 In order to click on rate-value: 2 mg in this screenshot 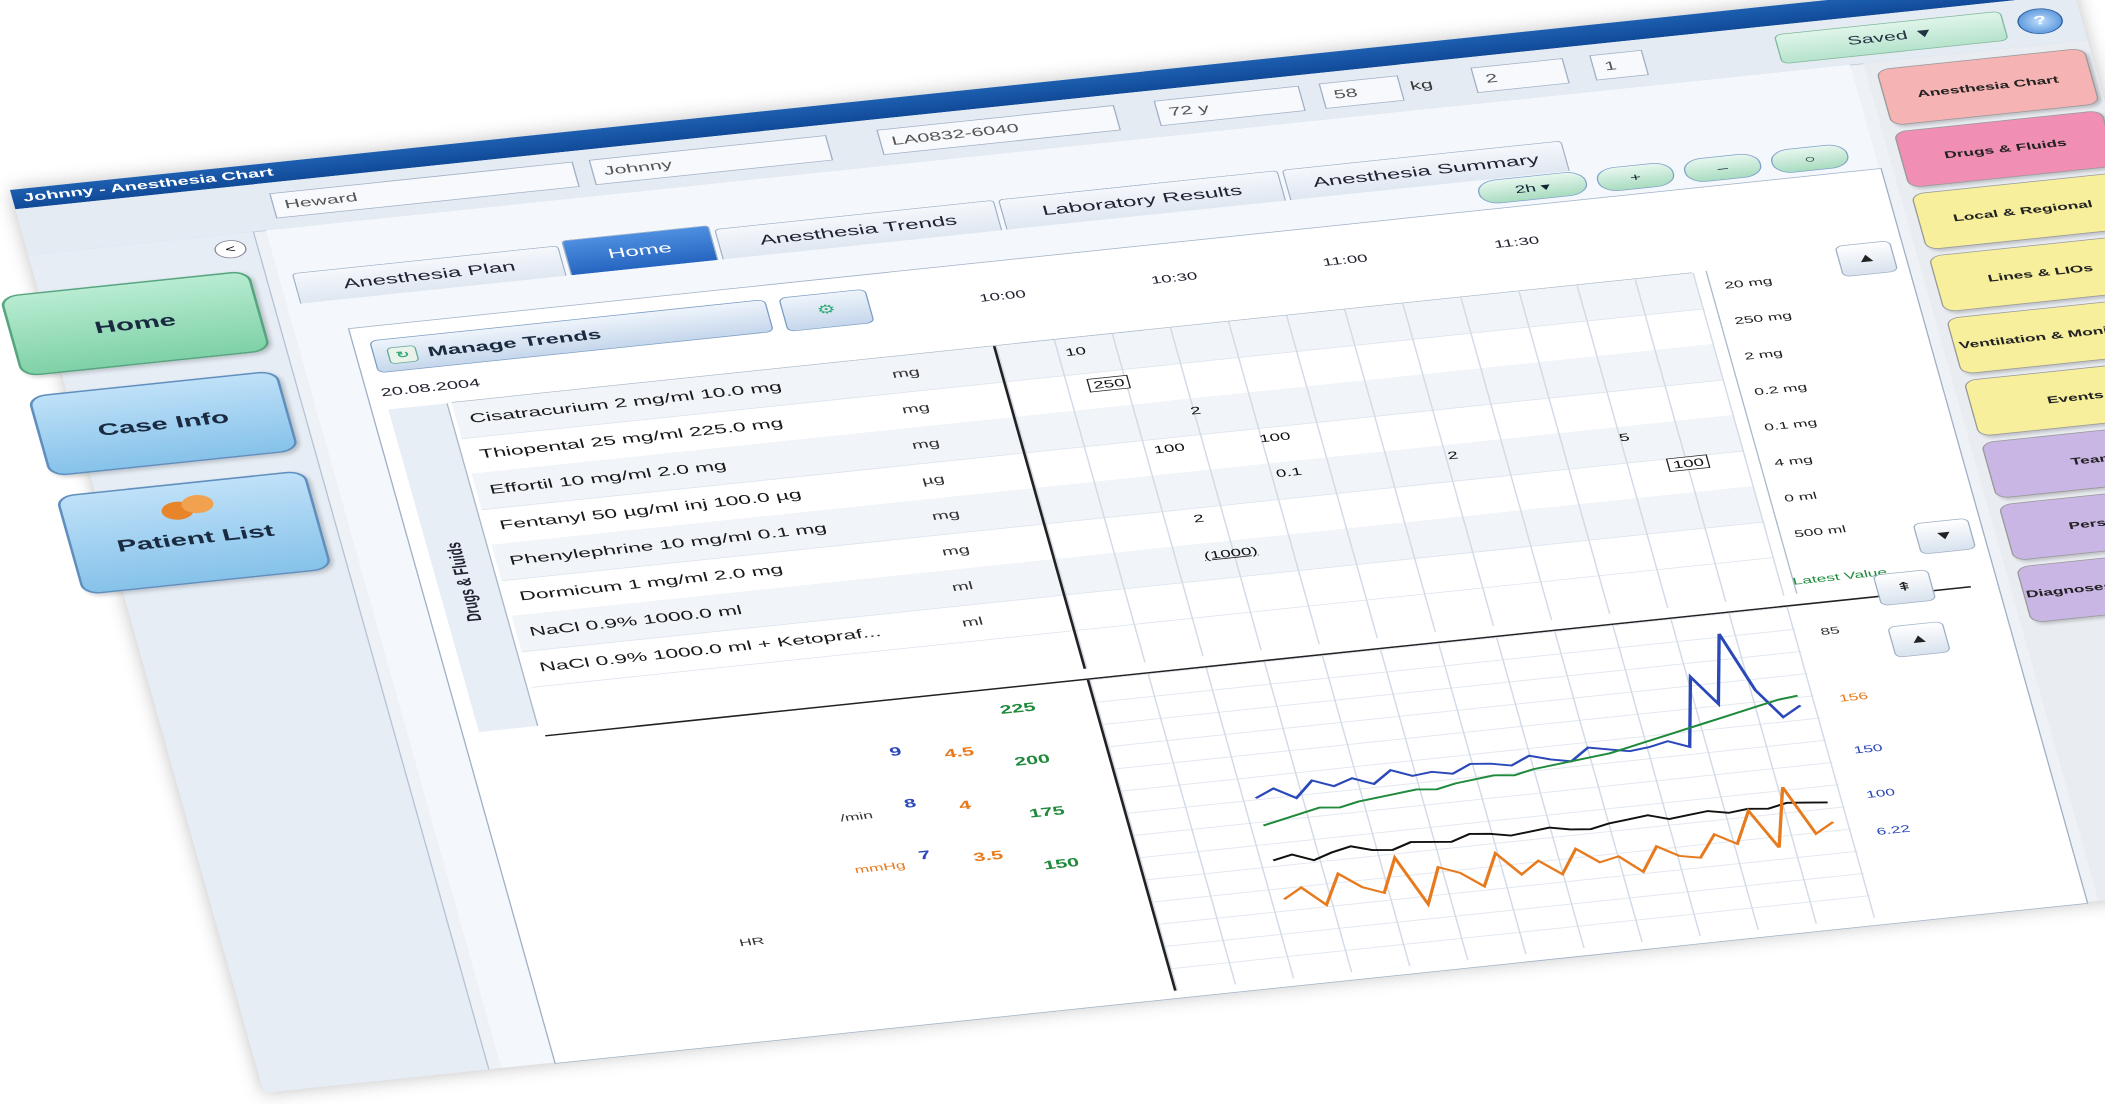, I will do `click(1763, 354)`.